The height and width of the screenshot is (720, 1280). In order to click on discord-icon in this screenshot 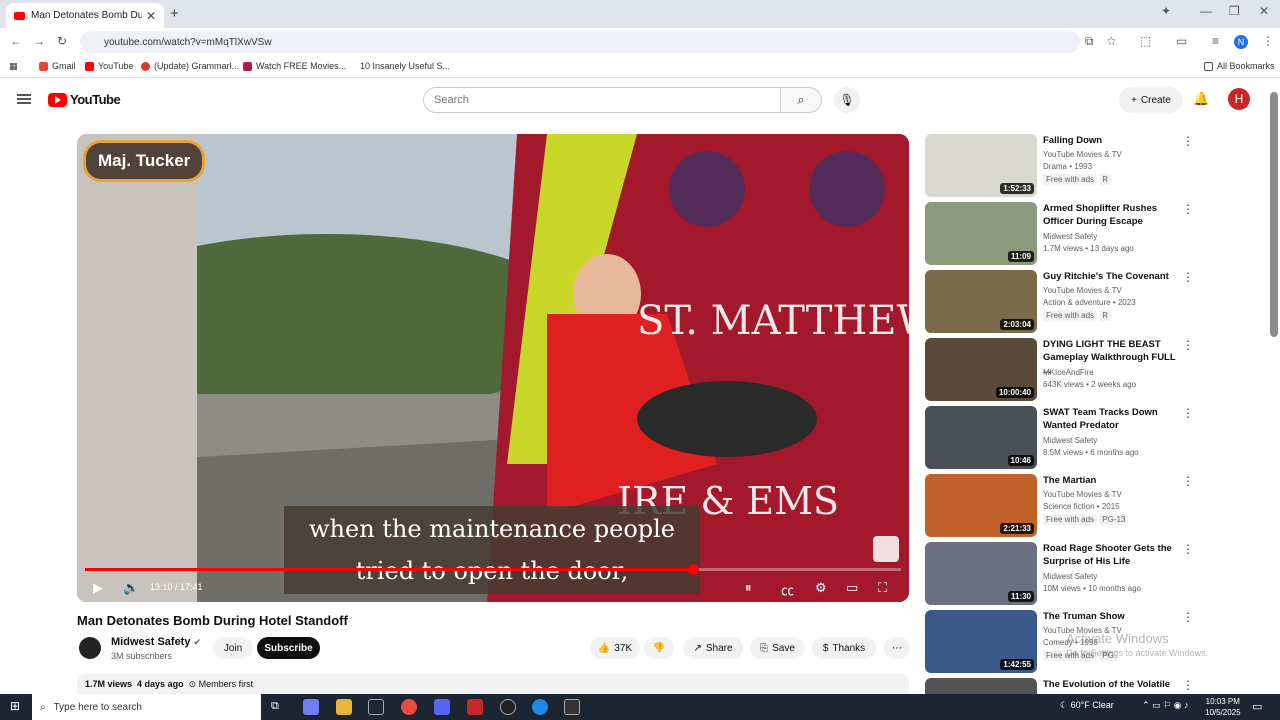, I will do `click(442, 707)`.